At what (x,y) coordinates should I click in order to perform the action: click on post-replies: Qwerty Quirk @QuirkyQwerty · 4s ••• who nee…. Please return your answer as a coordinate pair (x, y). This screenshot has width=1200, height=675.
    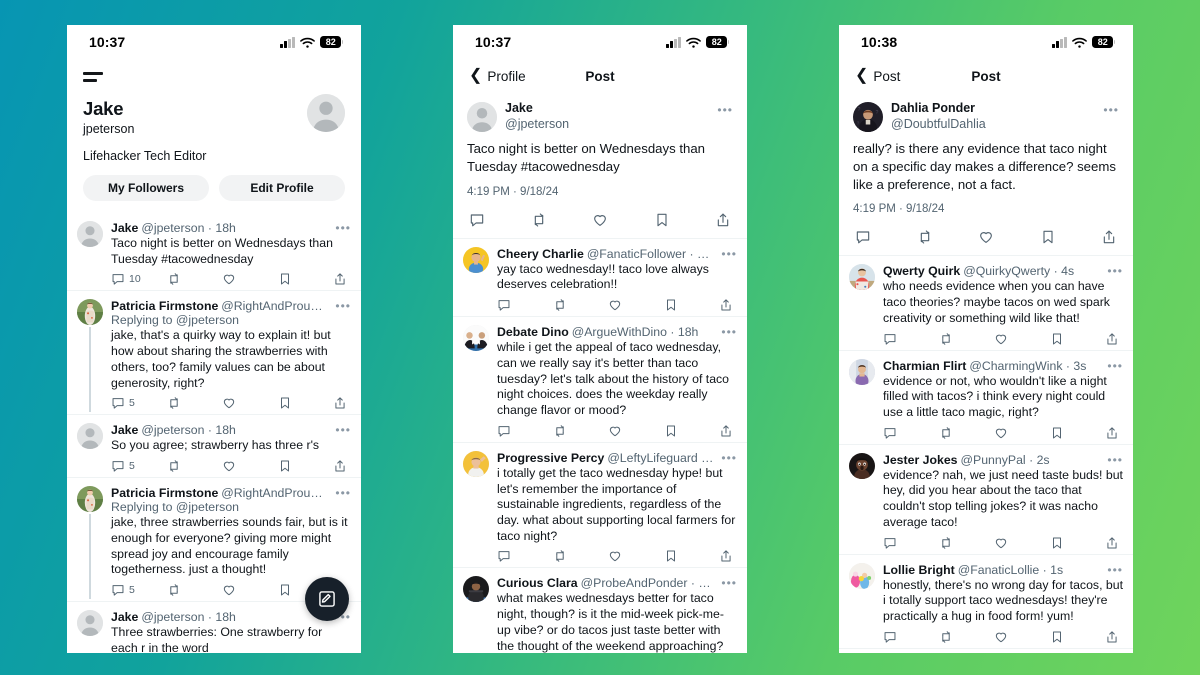
    Looking at the image, I should click on (986, 454).